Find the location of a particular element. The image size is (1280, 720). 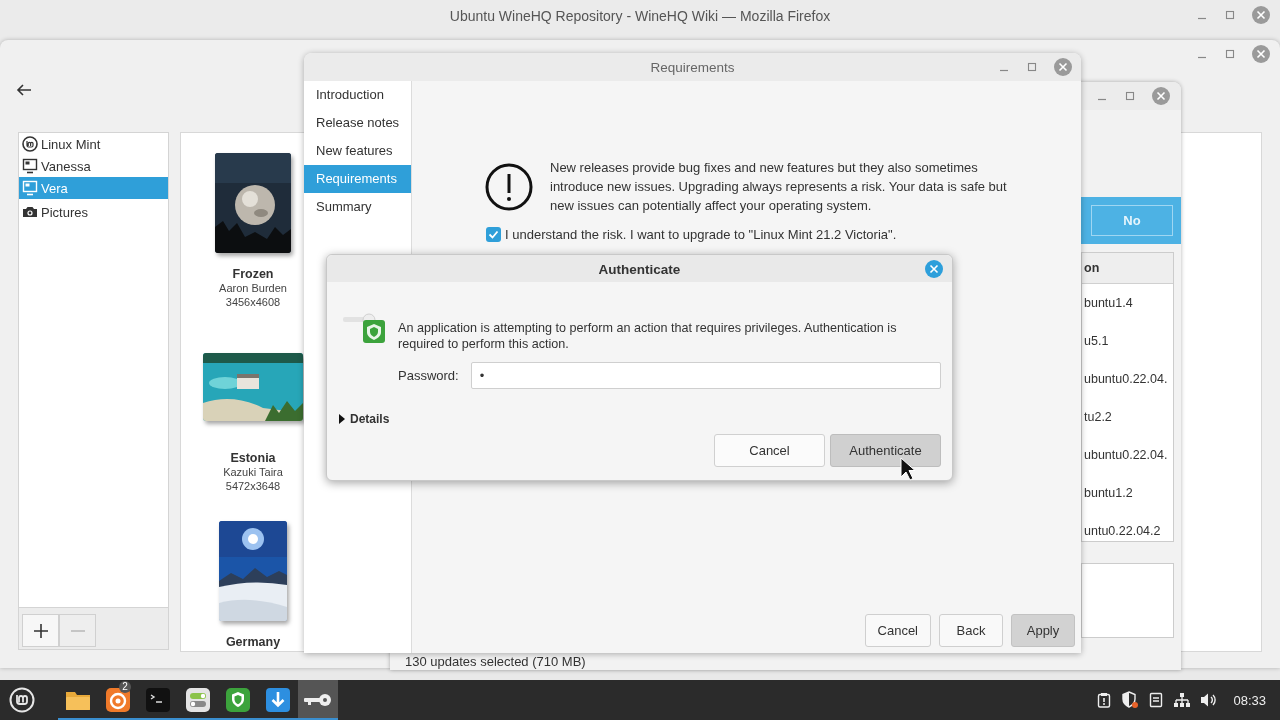

step-item: Summary is located at coordinates (357, 207).